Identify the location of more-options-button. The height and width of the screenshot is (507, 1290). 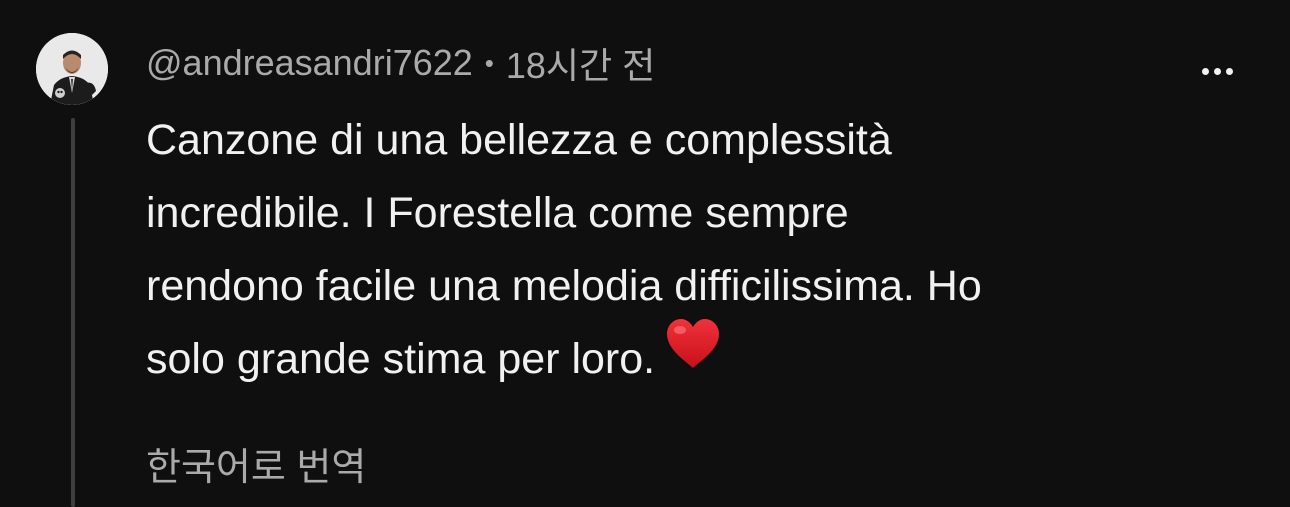
(1217, 71).